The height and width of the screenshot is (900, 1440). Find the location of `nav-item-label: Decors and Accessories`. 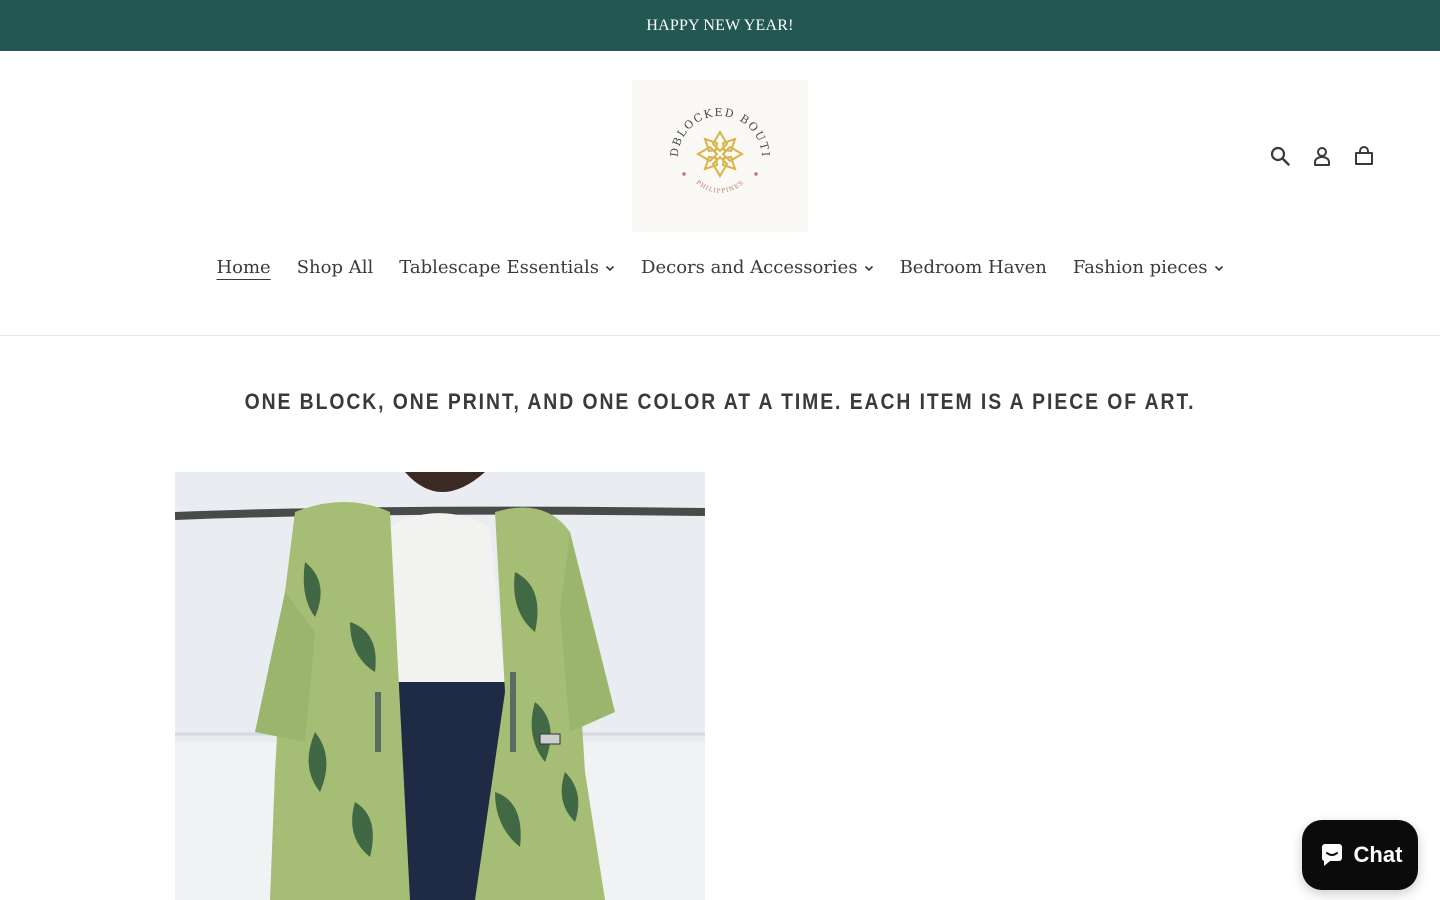

nav-item-label: Decors and Accessories is located at coordinates (749, 267).